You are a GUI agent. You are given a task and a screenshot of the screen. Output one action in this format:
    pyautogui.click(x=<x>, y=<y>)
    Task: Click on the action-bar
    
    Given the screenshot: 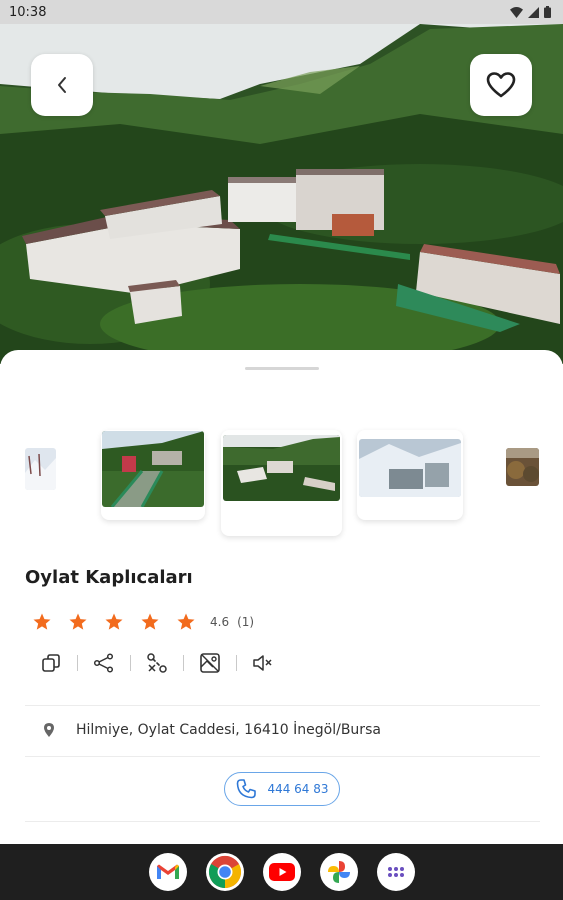 What is the action you would take?
    pyautogui.click(x=157, y=663)
    